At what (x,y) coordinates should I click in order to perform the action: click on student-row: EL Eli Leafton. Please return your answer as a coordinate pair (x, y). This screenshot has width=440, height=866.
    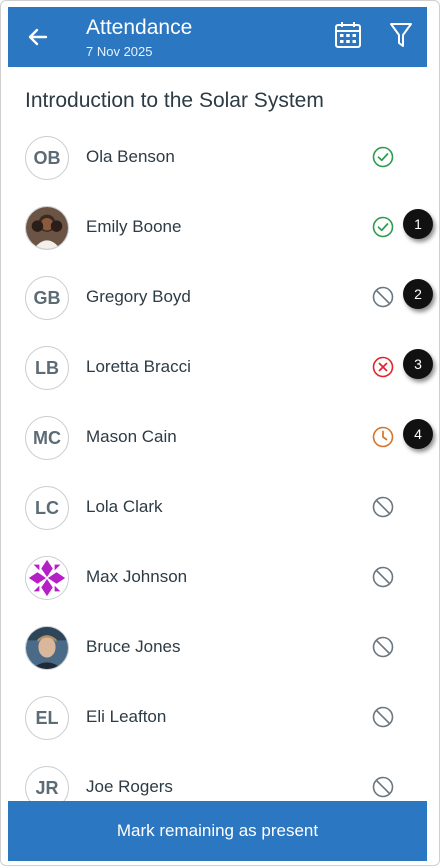
    Looking at the image, I should click on (217, 718).